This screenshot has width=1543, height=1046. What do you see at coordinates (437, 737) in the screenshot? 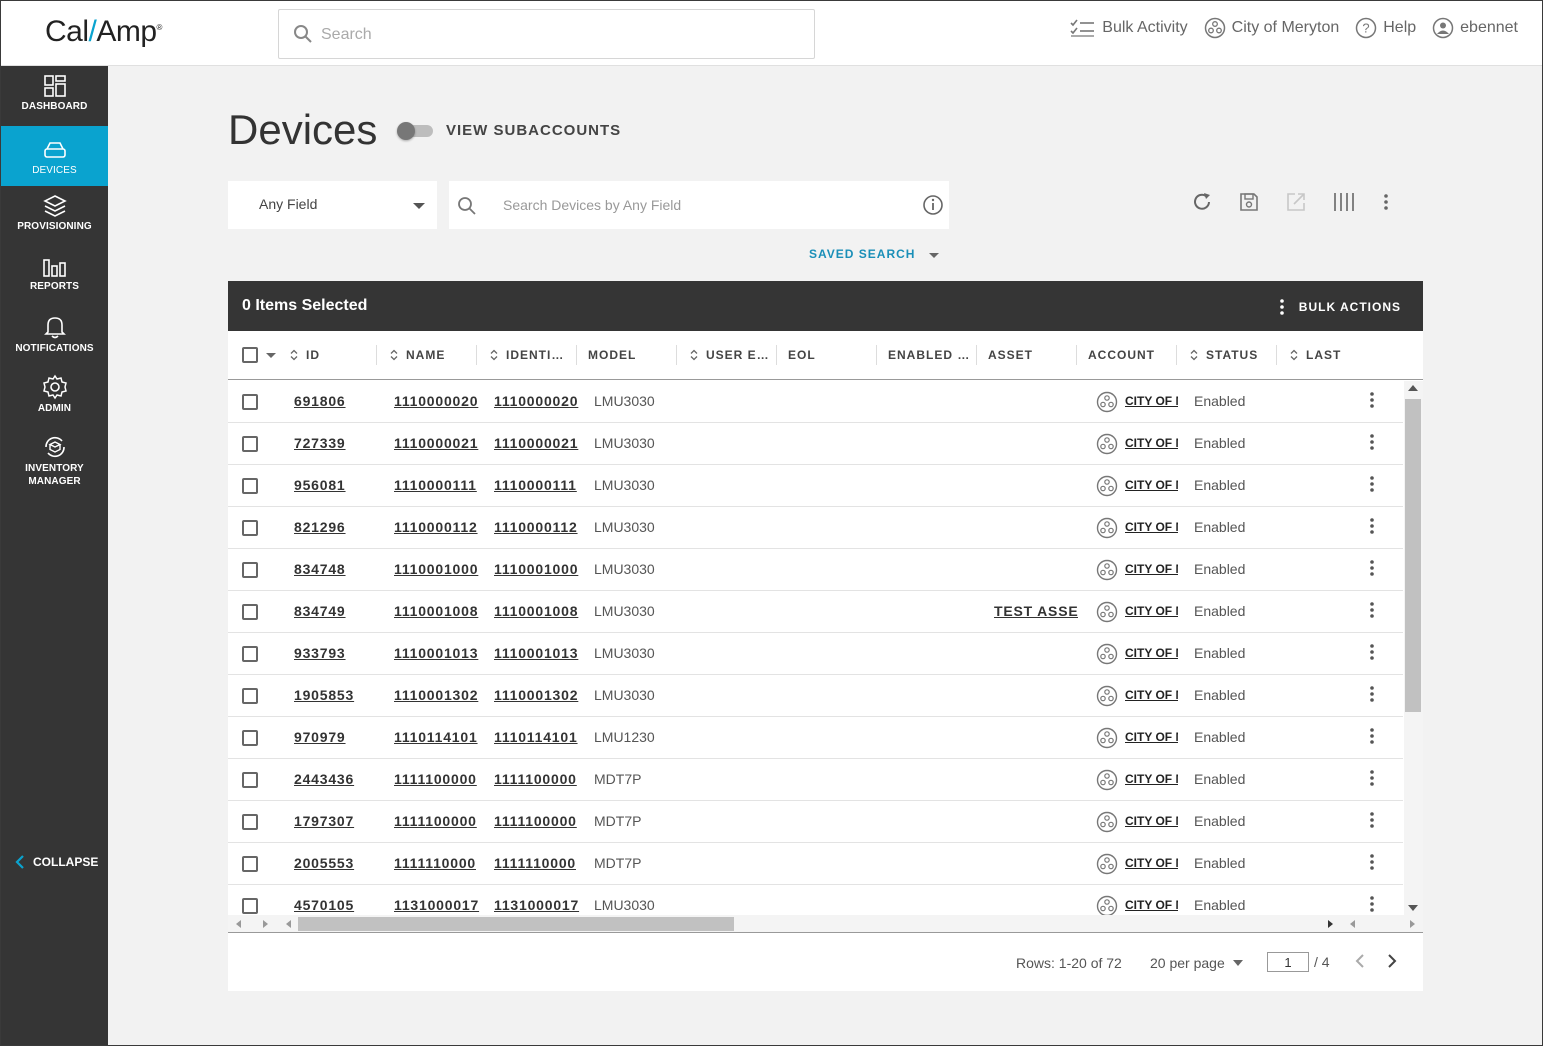
I see `device-name-link: 1110114101` at bounding box center [437, 737].